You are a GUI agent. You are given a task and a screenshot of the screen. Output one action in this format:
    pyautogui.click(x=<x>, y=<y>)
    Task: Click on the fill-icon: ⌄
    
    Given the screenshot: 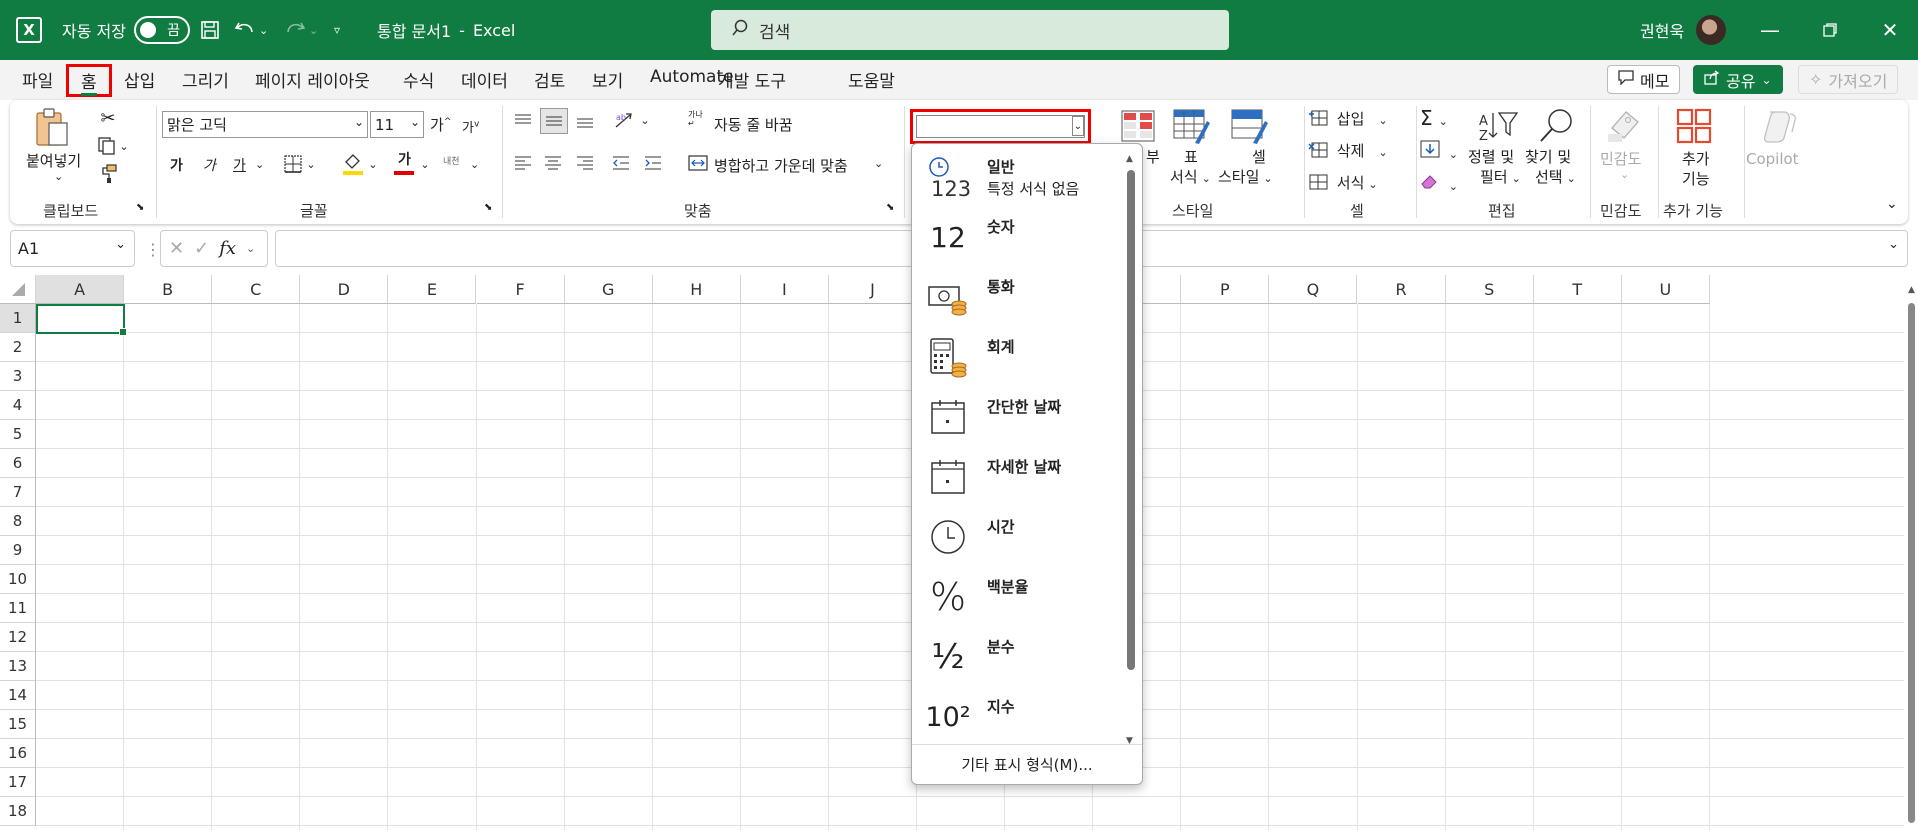 What is the action you would take?
    pyautogui.click(x=1439, y=151)
    